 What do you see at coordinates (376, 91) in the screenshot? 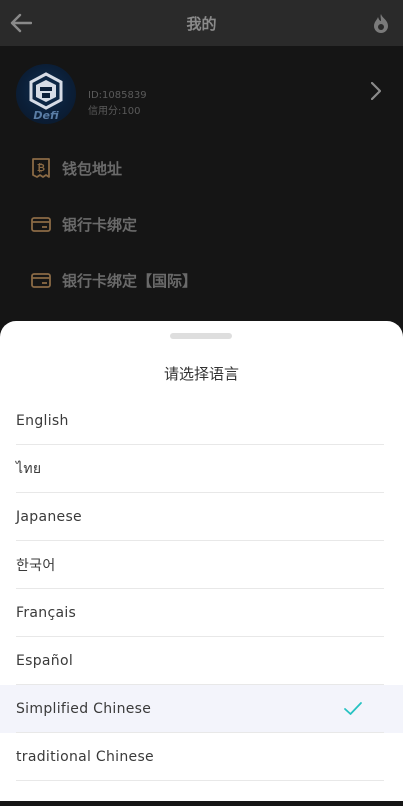
I see `chevron-right-icon` at bounding box center [376, 91].